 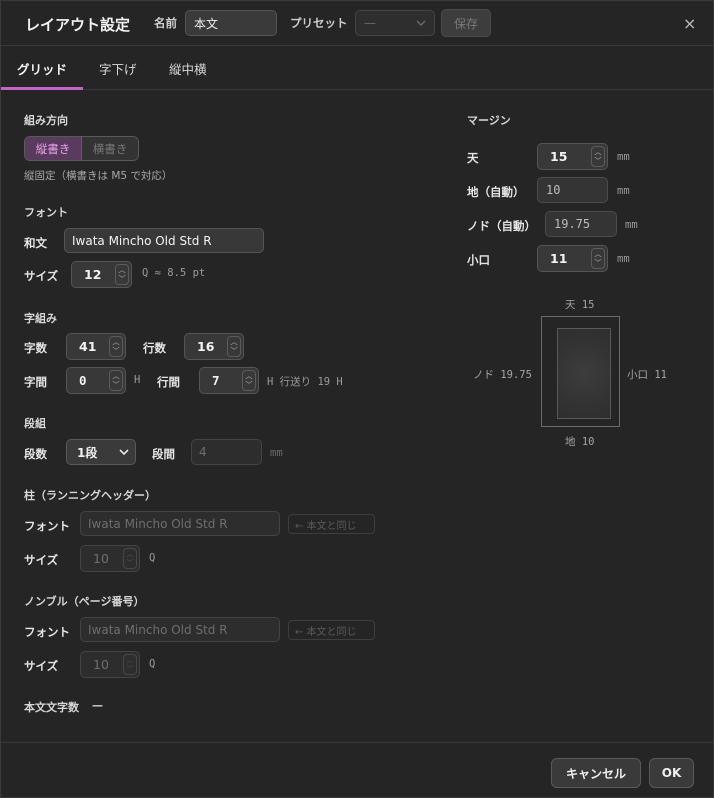 I want to click on nombre-font-input: Iwata Mincho Old Std R, so click(x=180, y=629).